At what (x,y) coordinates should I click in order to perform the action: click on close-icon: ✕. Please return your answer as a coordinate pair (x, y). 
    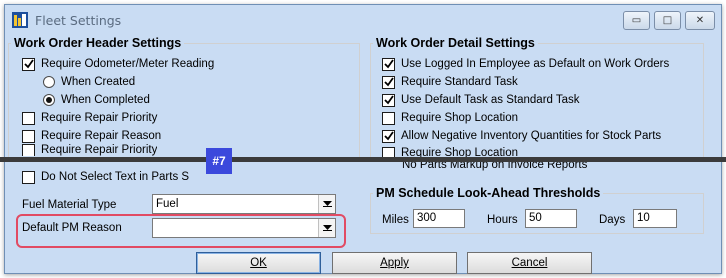
    Looking at the image, I should click on (700, 20).